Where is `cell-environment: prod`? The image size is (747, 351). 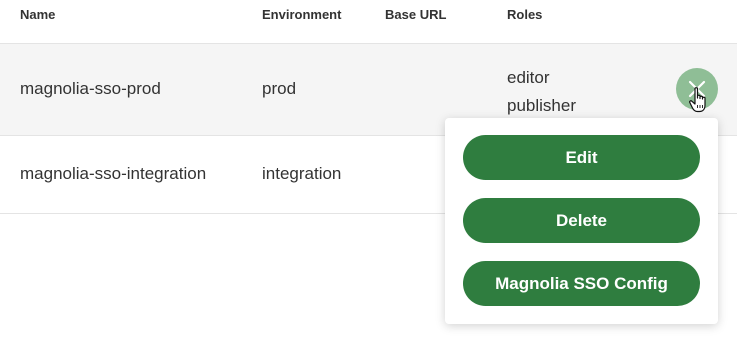
cell-environment: prod is located at coordinates (279, 88).